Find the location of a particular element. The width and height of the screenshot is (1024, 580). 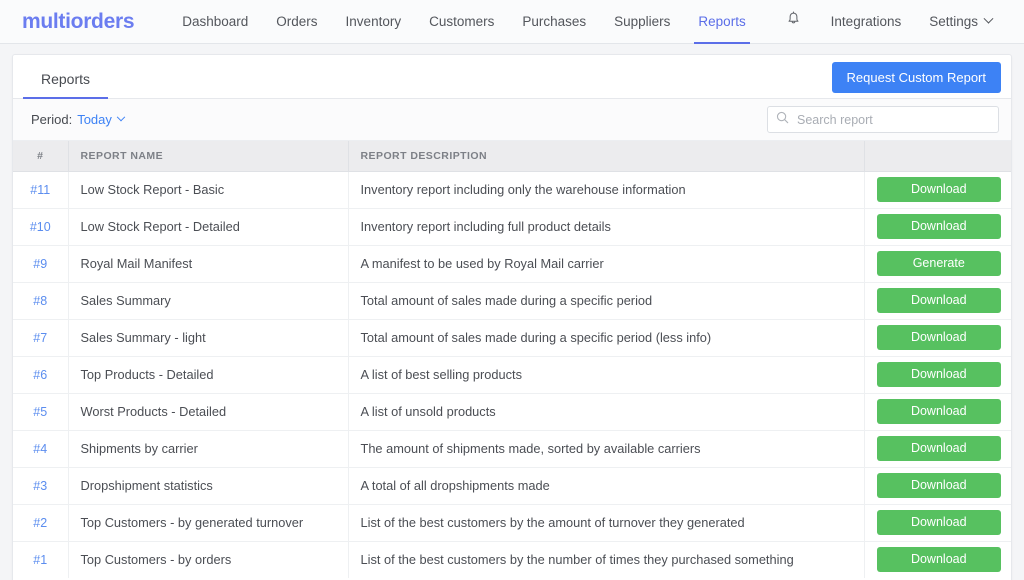

report-name-cell: Sales Summary - light is located at coordinates (208, 338).